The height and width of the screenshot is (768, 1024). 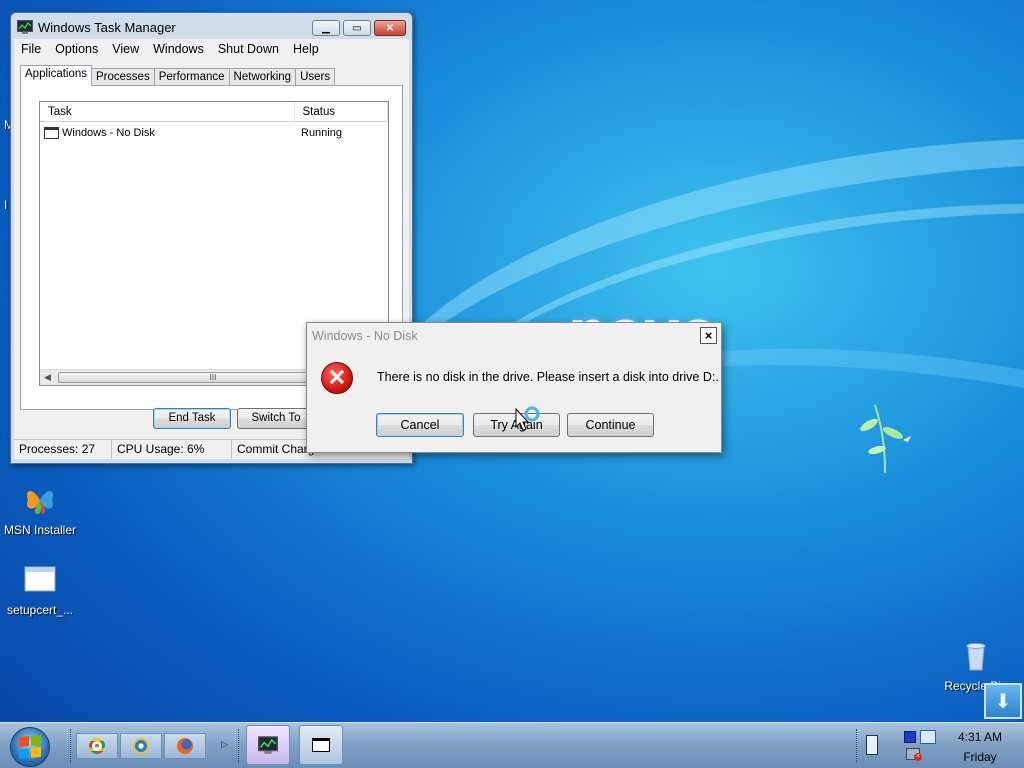 I want to click on arrow-down-icon: ⬇, so click(x=1003, y=701).